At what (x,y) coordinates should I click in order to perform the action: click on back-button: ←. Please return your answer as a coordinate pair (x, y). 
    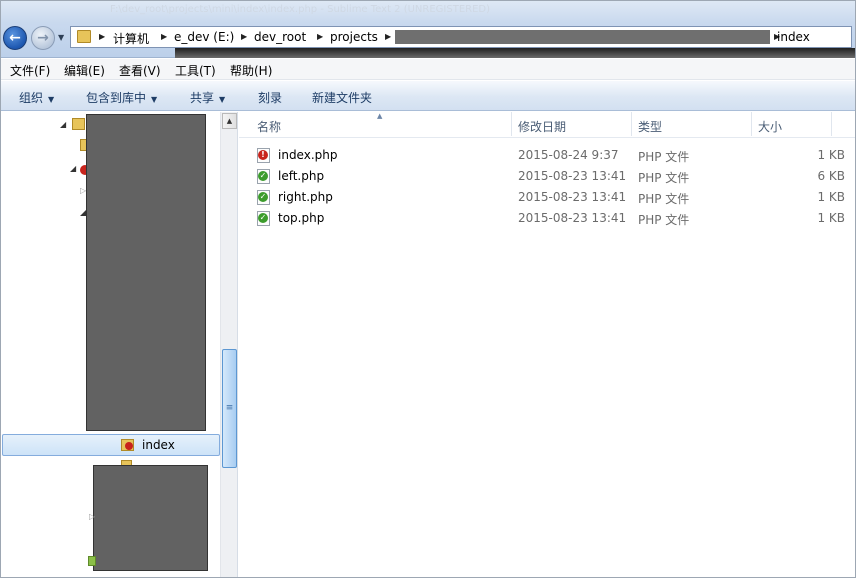
    Looking at the image, I should click on (15, 38).